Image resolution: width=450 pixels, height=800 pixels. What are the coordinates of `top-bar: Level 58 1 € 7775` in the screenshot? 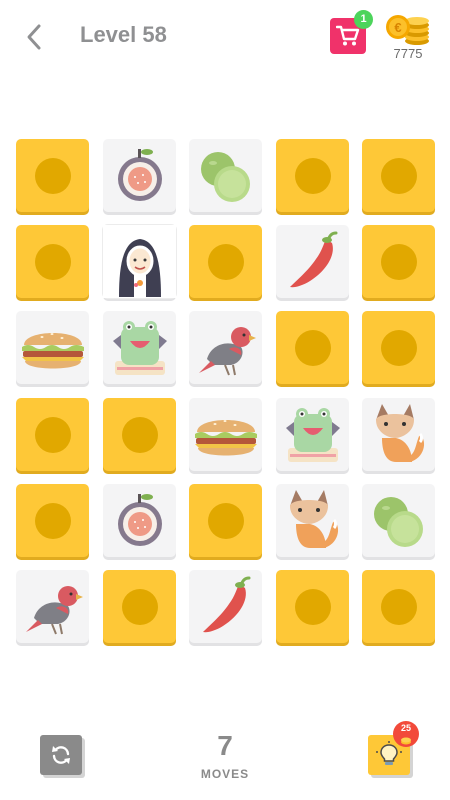 It's located at (225, 45).